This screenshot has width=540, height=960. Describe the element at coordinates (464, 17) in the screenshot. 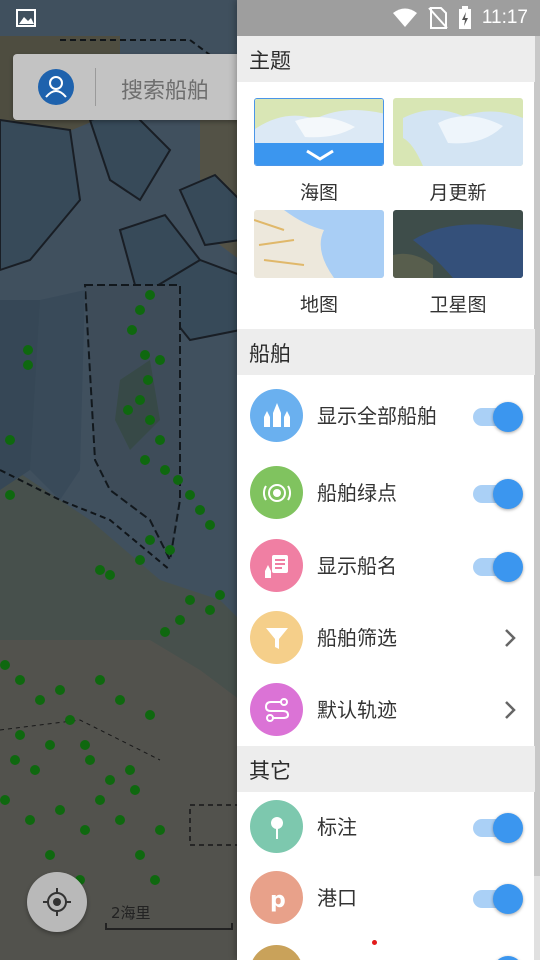

I see `battery-charging-icon` at that location.